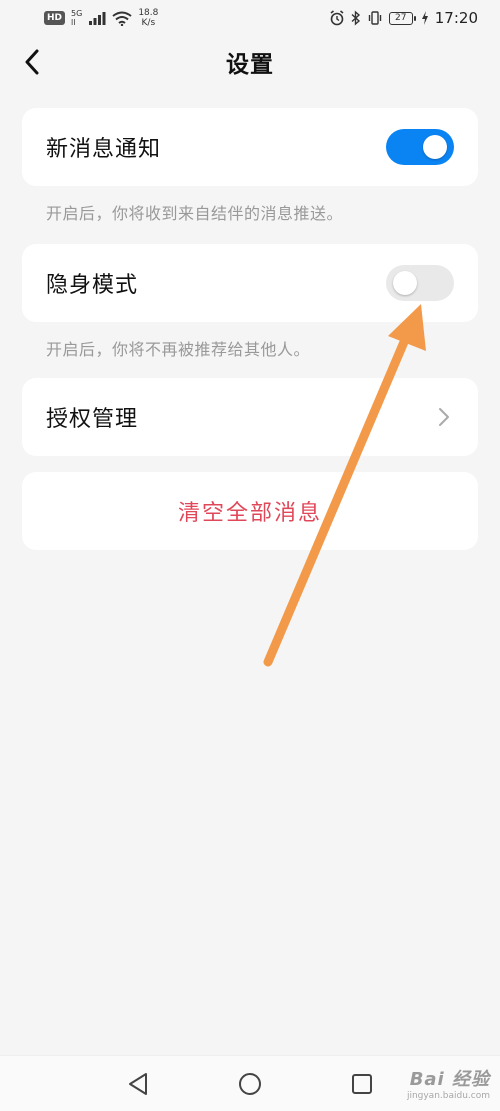 The height and width of the screenshot is (1111, 500). What do you see at coordinates (122, 18) in the screenshot?
I see `wifi-icon` at bounding box center [122, 18].